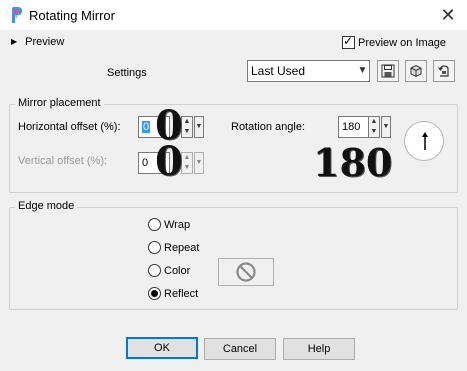  Describe the element at coordinates (181, 293) in the screenshot. I see `edge-mode-reflect-label: Reflect` at that location.